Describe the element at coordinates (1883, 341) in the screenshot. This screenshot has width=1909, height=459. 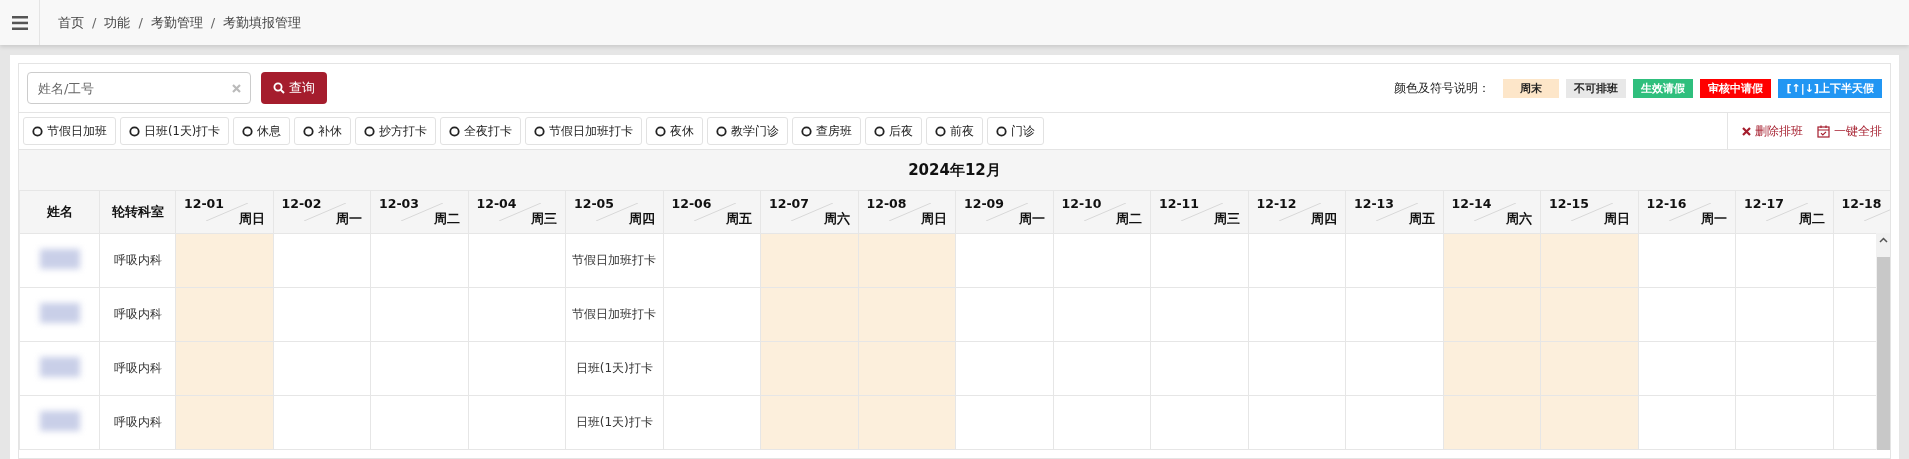
I see `scrollbar` at that location.